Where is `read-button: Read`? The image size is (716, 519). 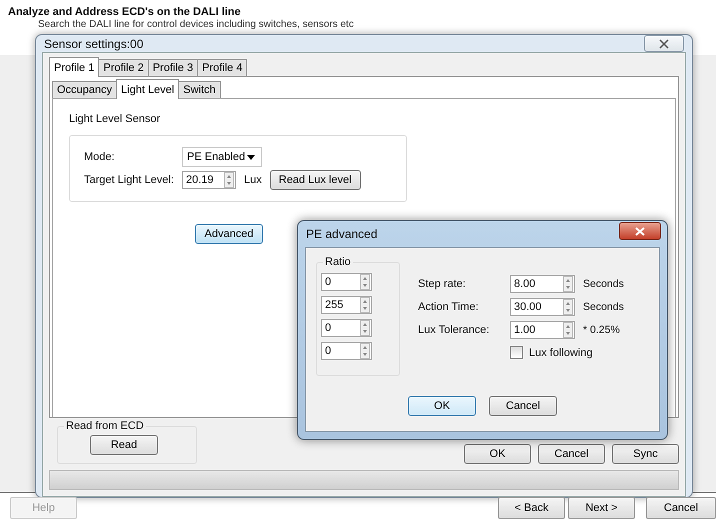 read-button: Read is located at coordinates (124, 445).